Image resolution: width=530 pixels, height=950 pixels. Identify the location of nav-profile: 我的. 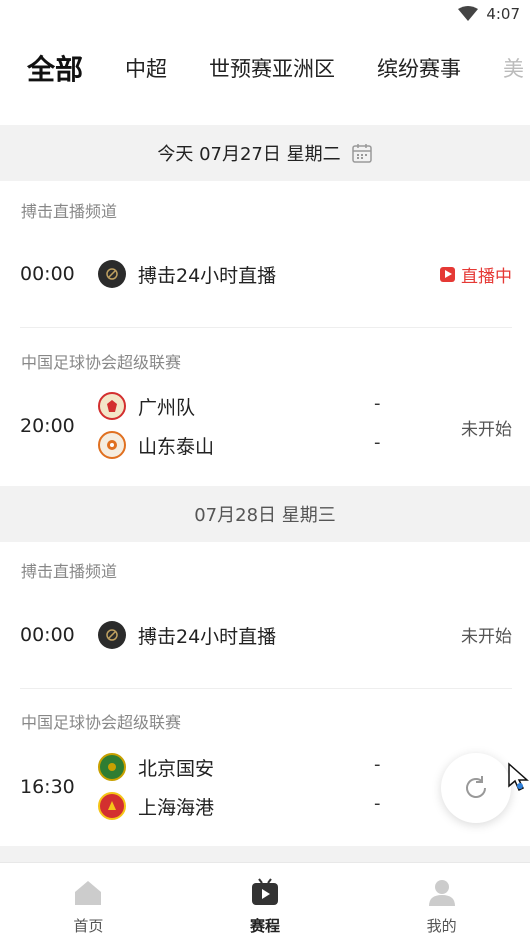
(441, 906).